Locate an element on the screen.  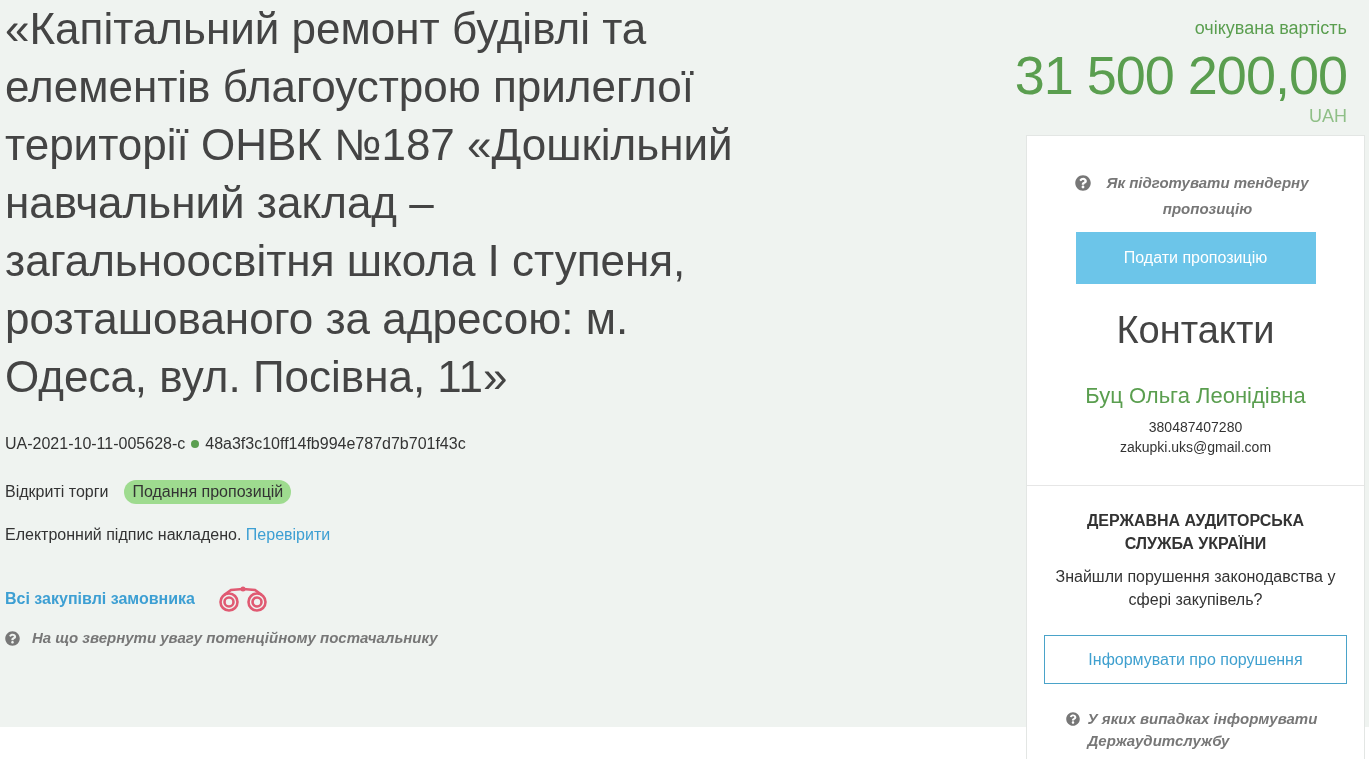
contact-phone: 380487407280 is located at coordinates (1195, 427).